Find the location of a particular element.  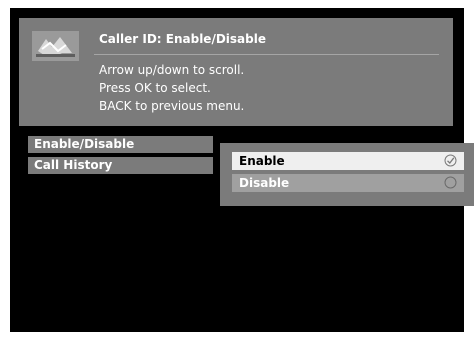

menu-item-enable-disable: Enable/Disable is located at coordinates (120, 144).